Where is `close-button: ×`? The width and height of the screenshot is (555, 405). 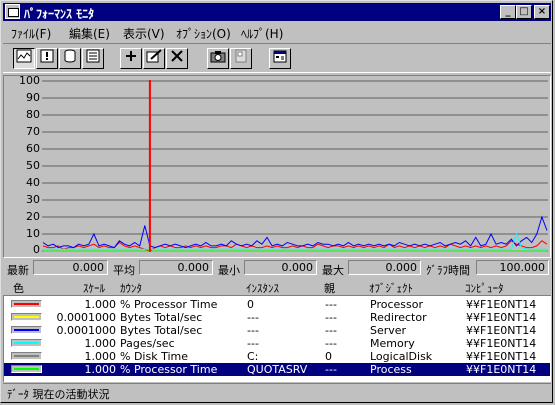 close-button: × is located at coordinates (542, 12).